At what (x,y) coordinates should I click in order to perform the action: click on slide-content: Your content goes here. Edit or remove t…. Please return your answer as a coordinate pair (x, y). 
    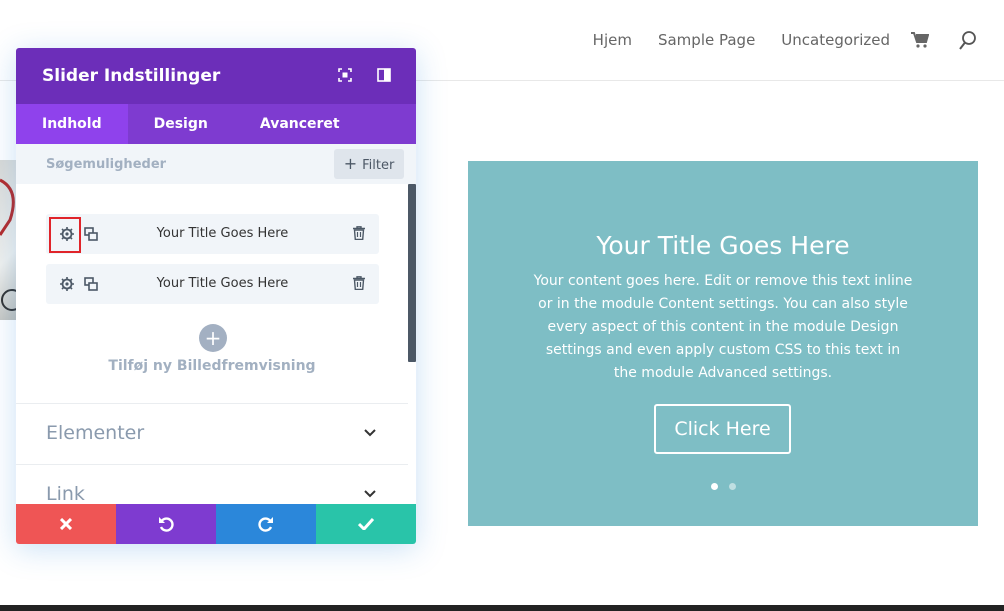
    Looking at the image, I should click on (723, 327).